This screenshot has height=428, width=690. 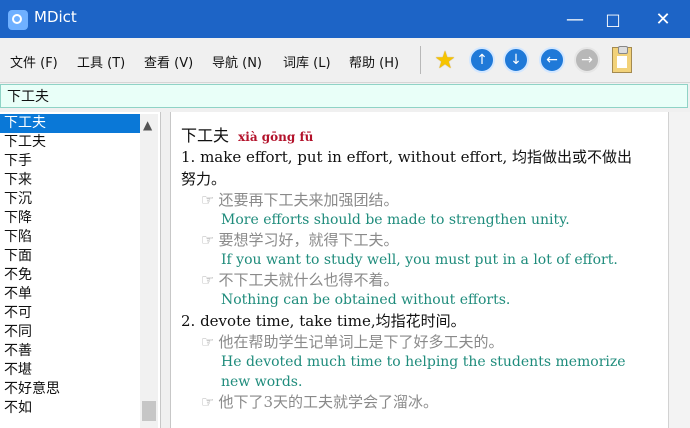 What do you see at coordinates (679, 270) in the screenshot?
I see `definition-scrollbar` at bounding box center [679, 270].